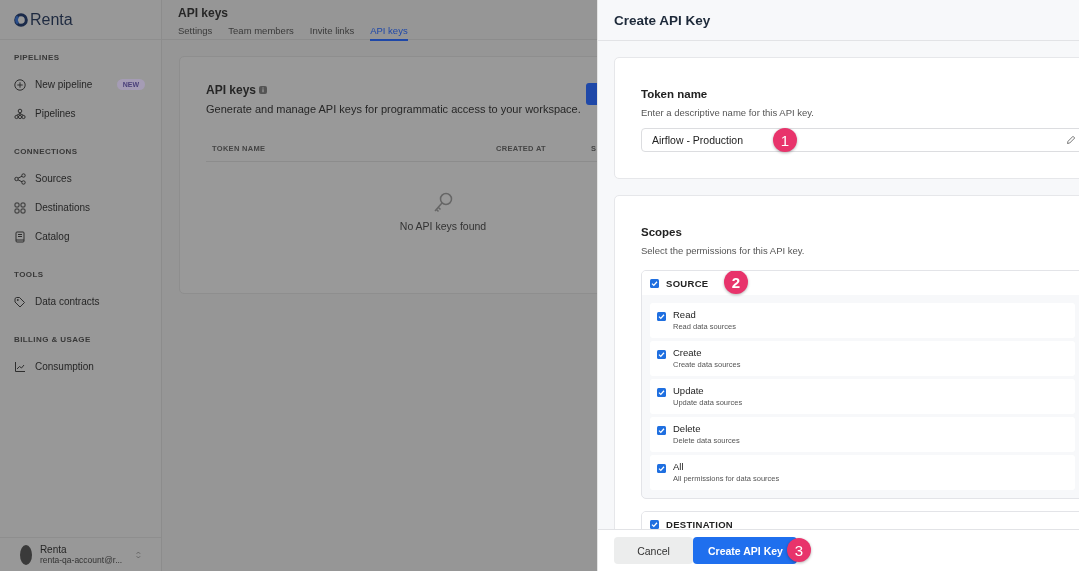 The height and width of the screenshot is (571, 1080). Describe the element at coordinates (393, 109) in the screenshot. I see `card-description: Generate and manage API keys for programmatic access to your workspace.` at that location.